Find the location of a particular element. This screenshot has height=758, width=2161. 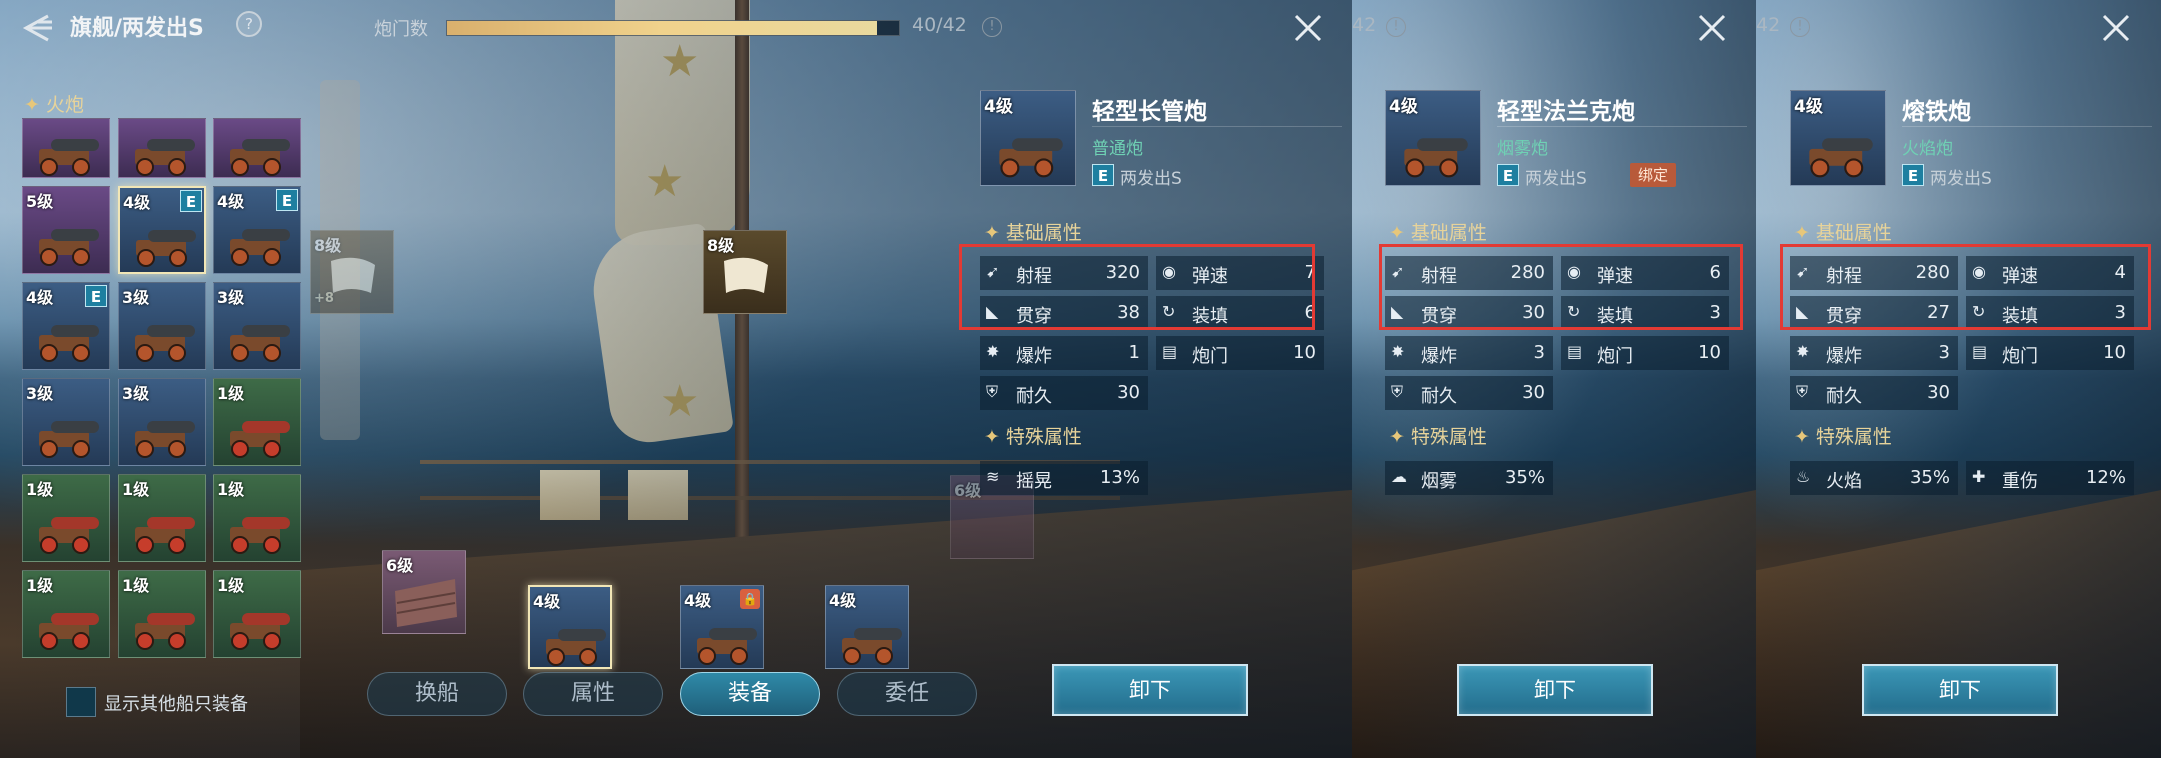

stat-value: 13% is located at coordinates (1119, 477).